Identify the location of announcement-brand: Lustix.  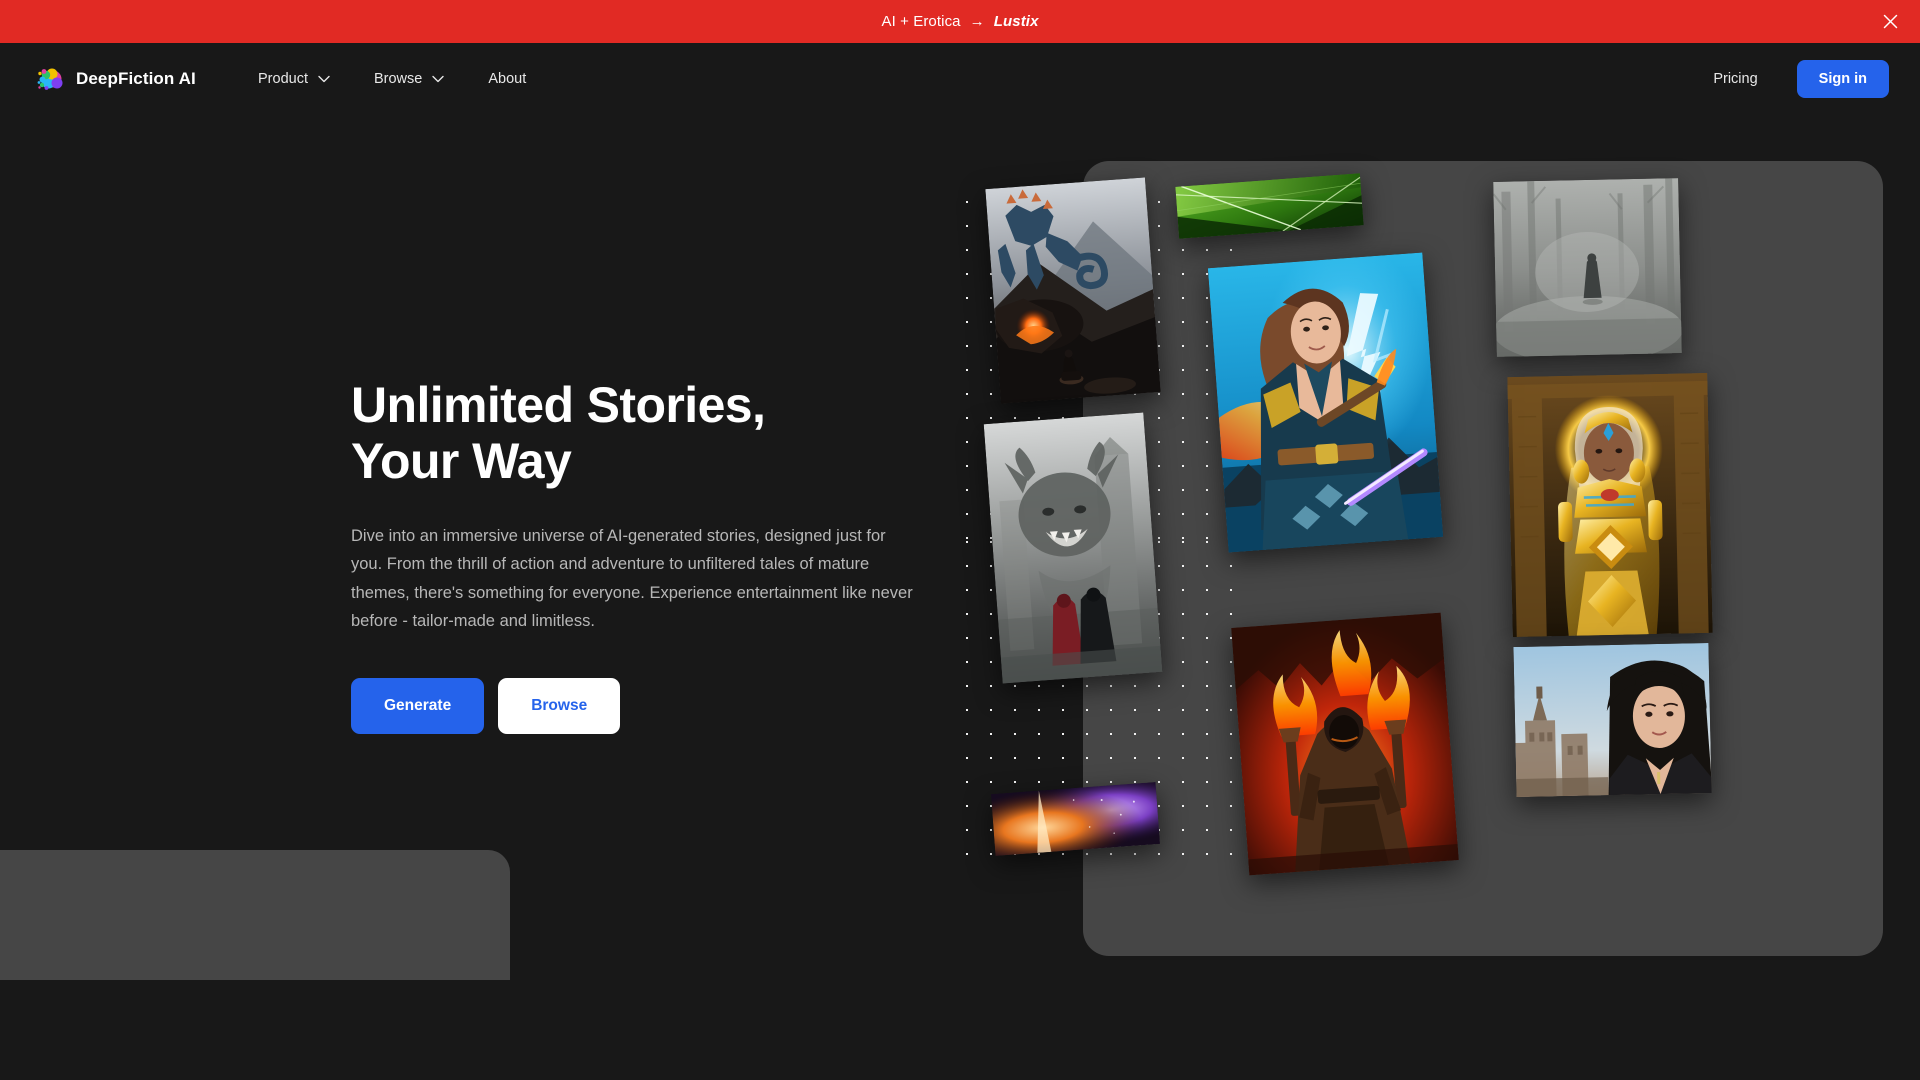
(1016, 21).